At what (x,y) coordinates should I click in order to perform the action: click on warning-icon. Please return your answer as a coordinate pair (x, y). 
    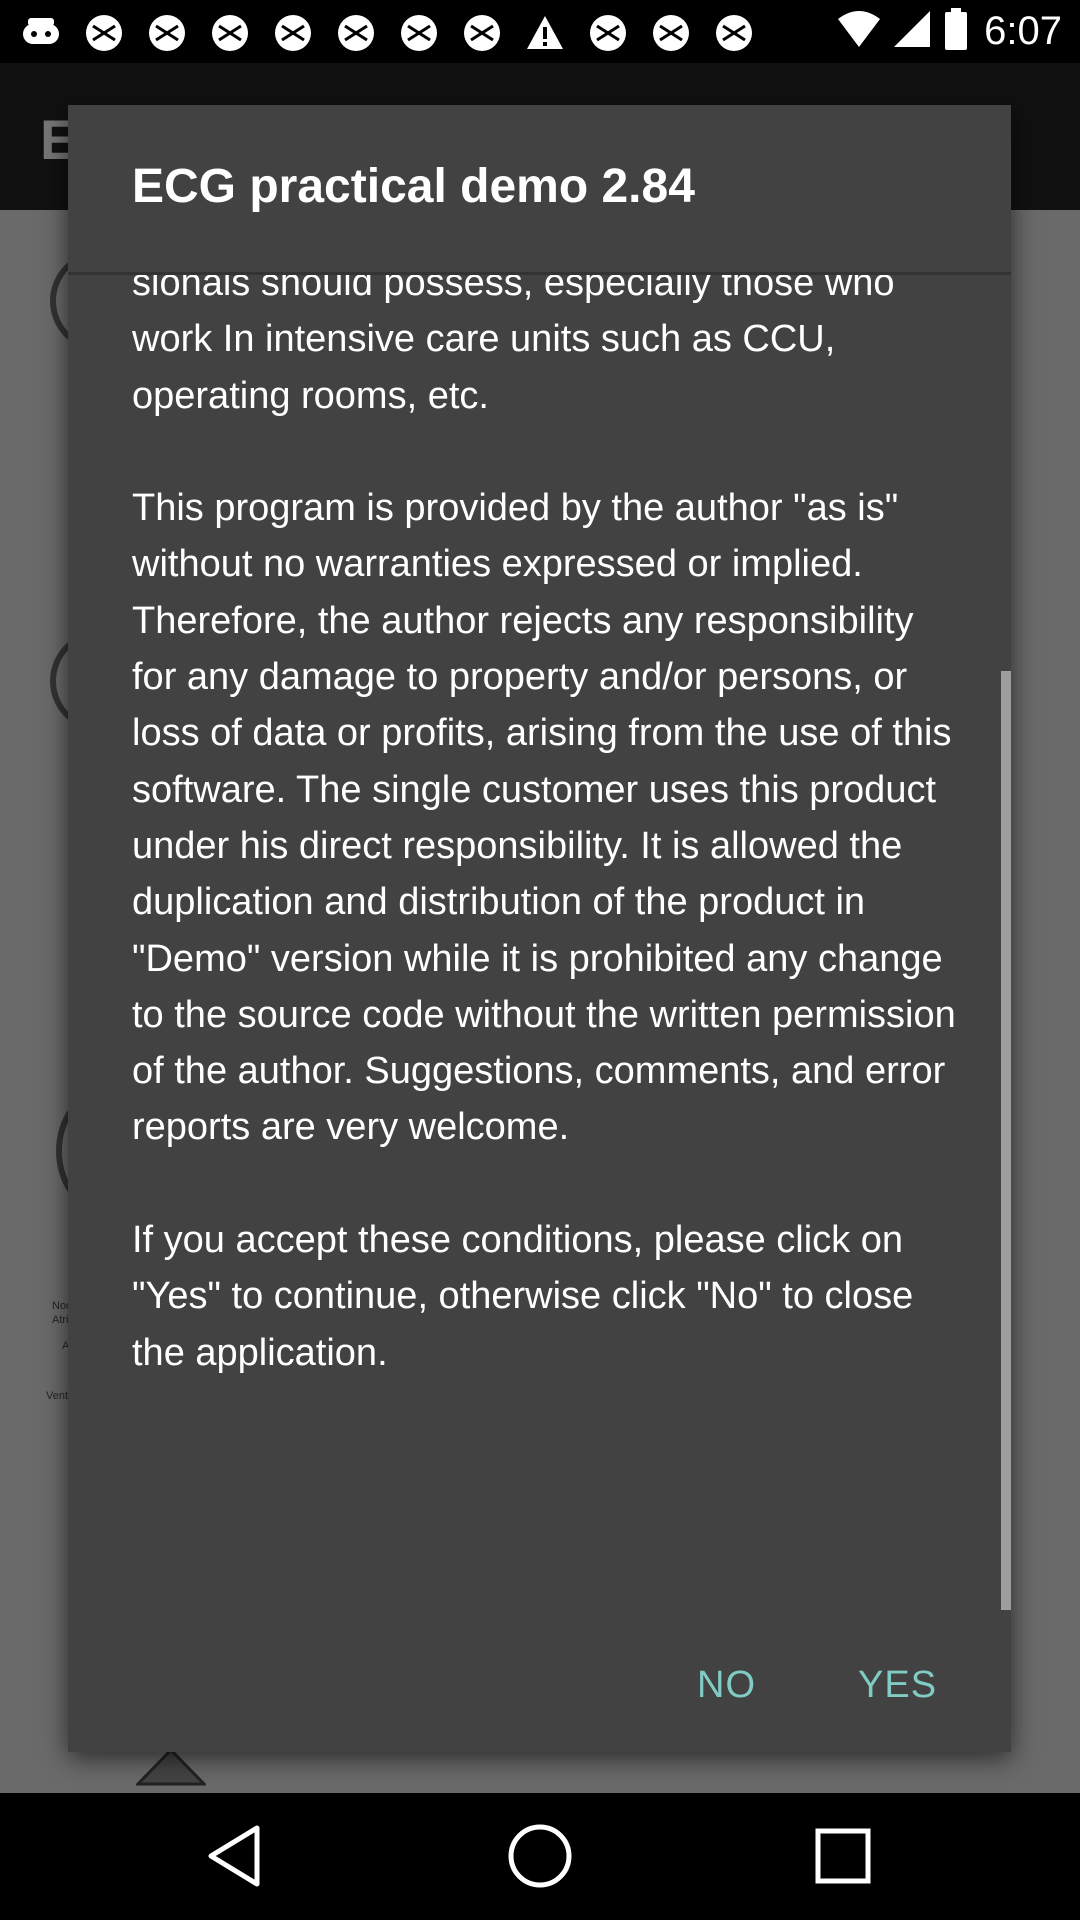
    Looking at the image, I should click on (545, 33).